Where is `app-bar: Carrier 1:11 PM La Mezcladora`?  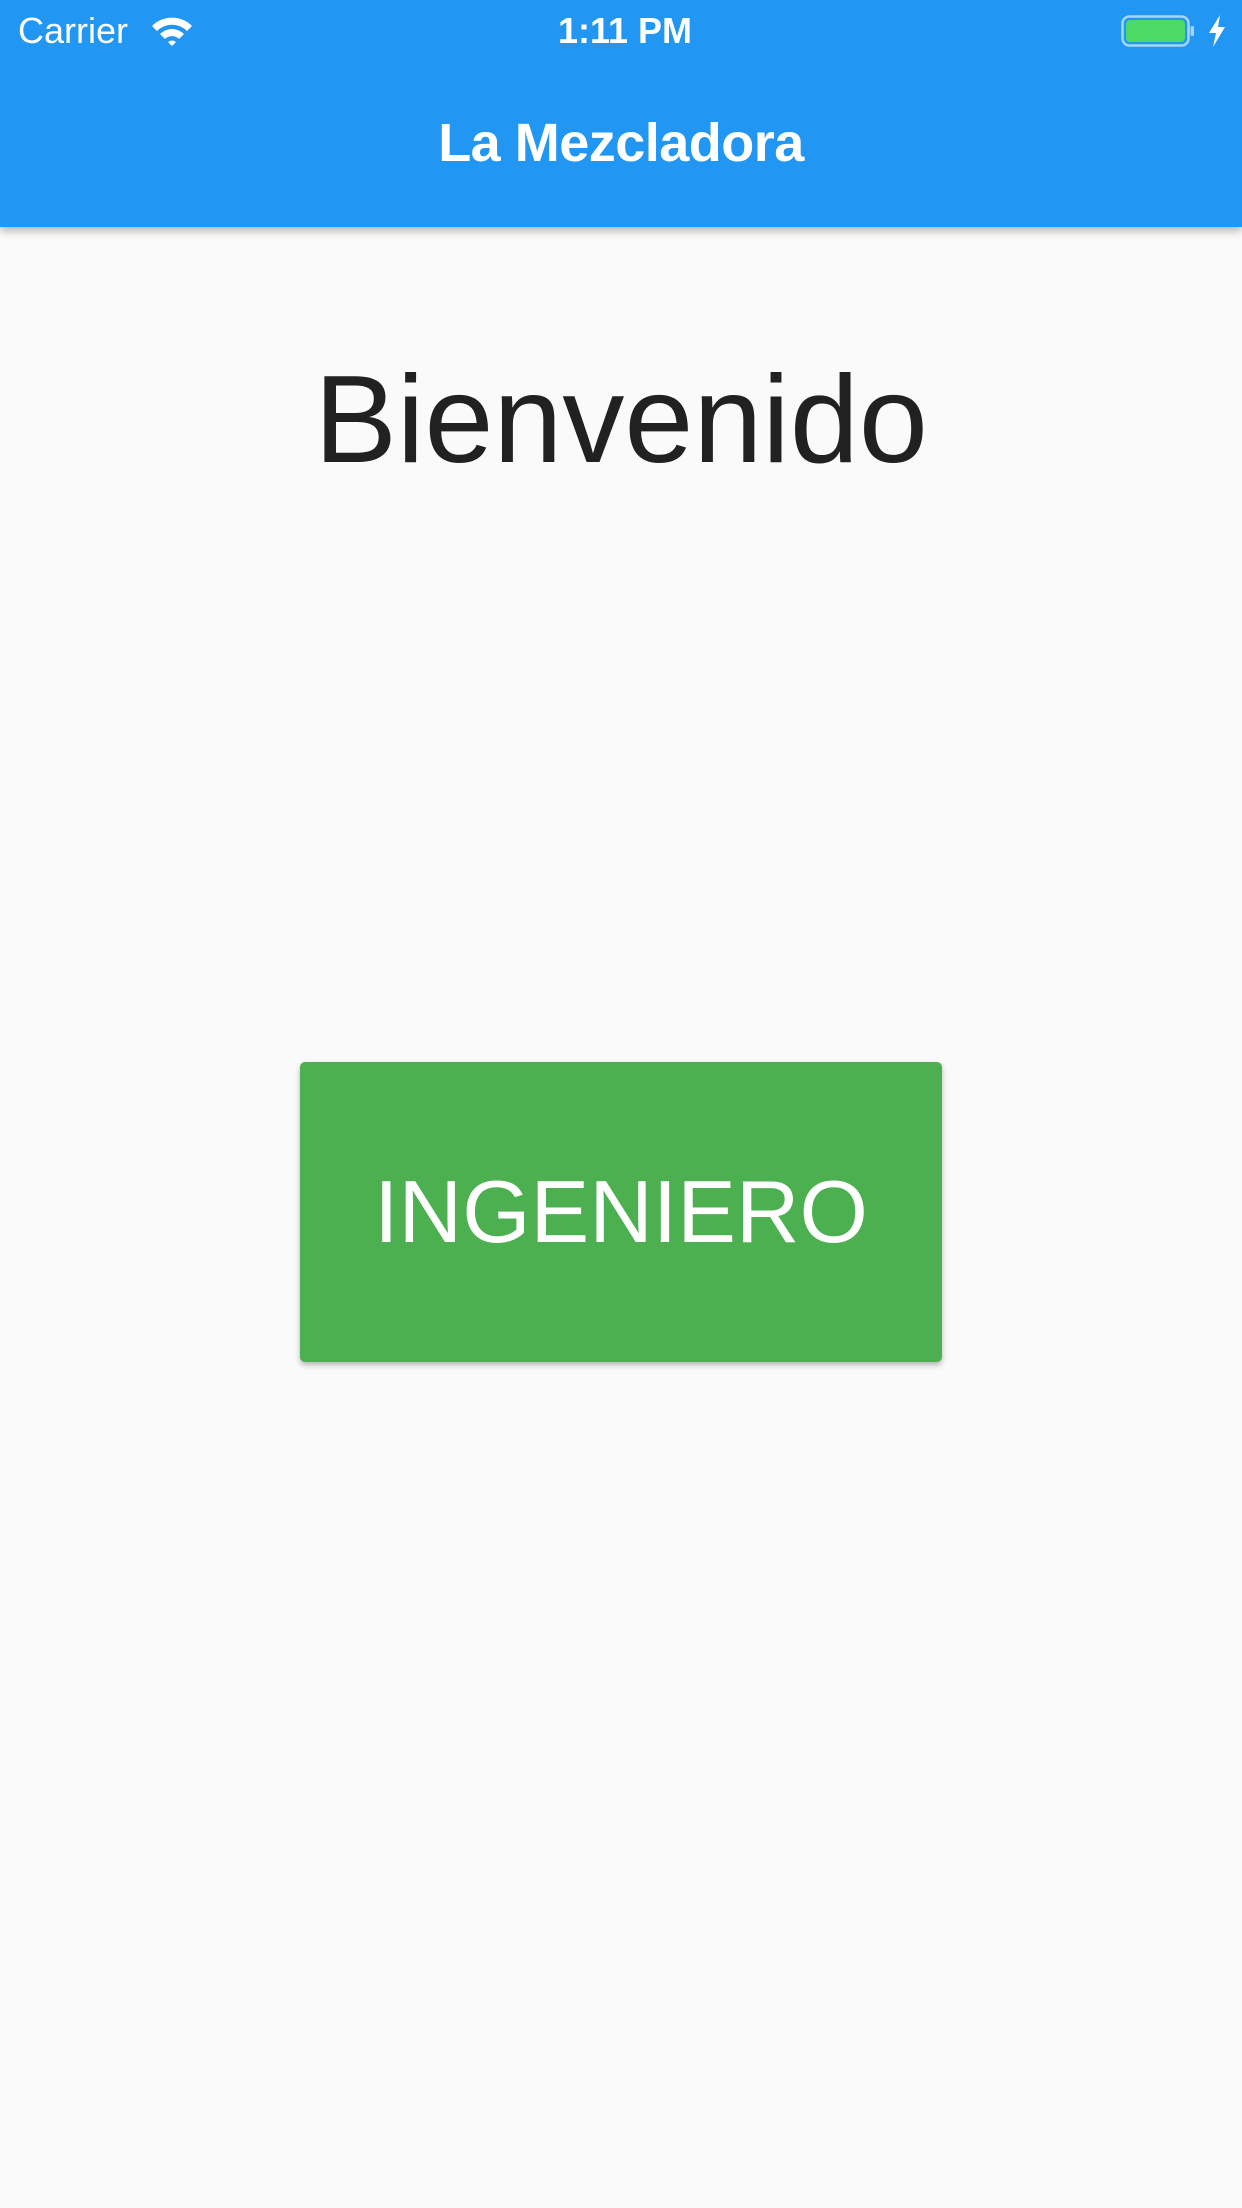
app-bar: Carrier 1:11 PM La Mezcladora is located at coordinates (621, 113).